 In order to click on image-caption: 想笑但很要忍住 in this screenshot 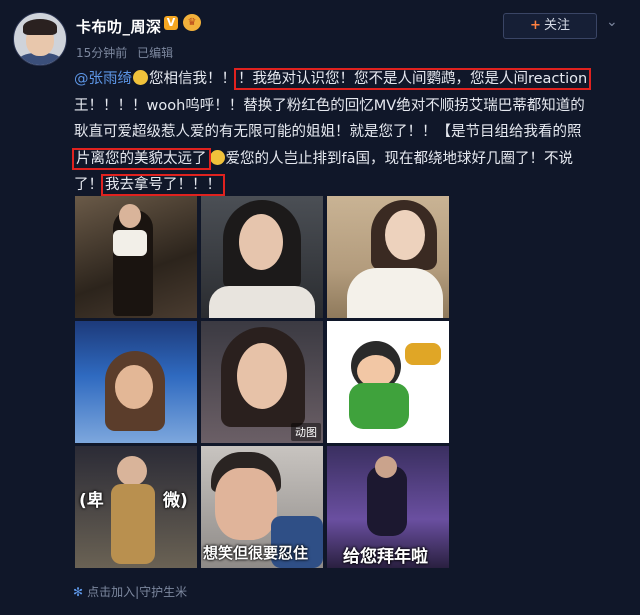, I will do `click(256, 553)`.